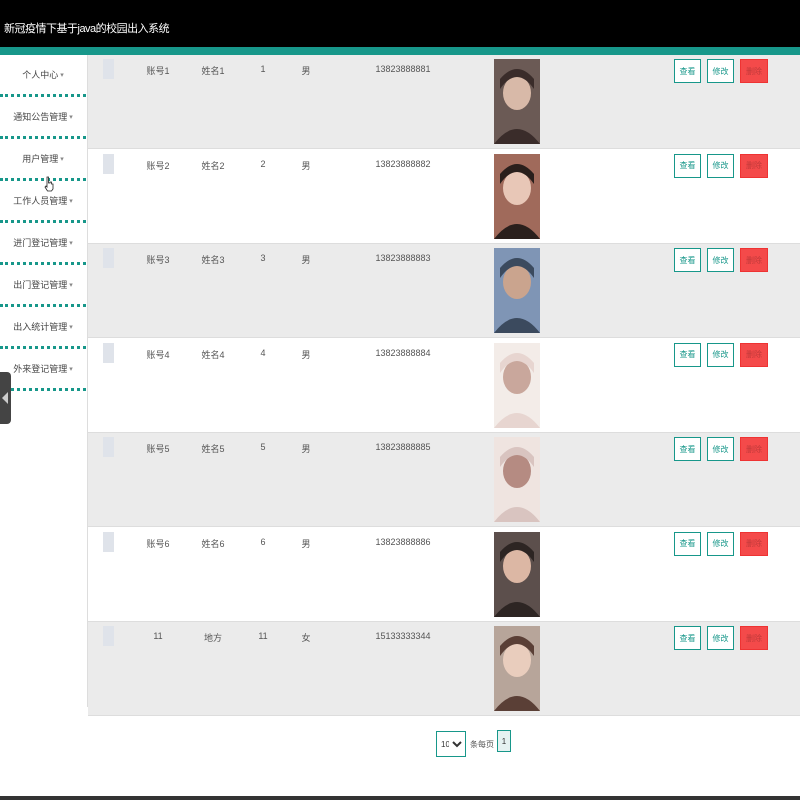 The image size is (800, 800). What do you see at coordinates (40, 327) in the screenshot?
I see `sidebar-item-label: 出入统计管理` at bounding box center [40, 327].